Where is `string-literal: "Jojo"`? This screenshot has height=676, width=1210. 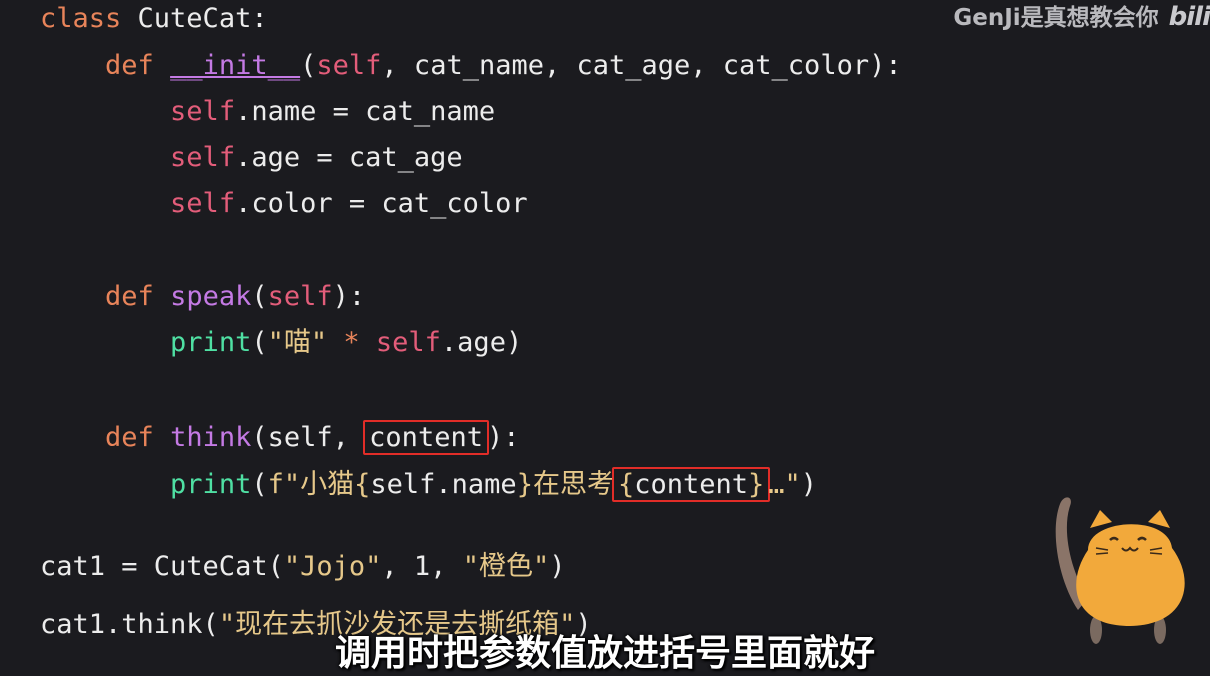 string-literal: "Jojo" is located at coordinates (332, 566).